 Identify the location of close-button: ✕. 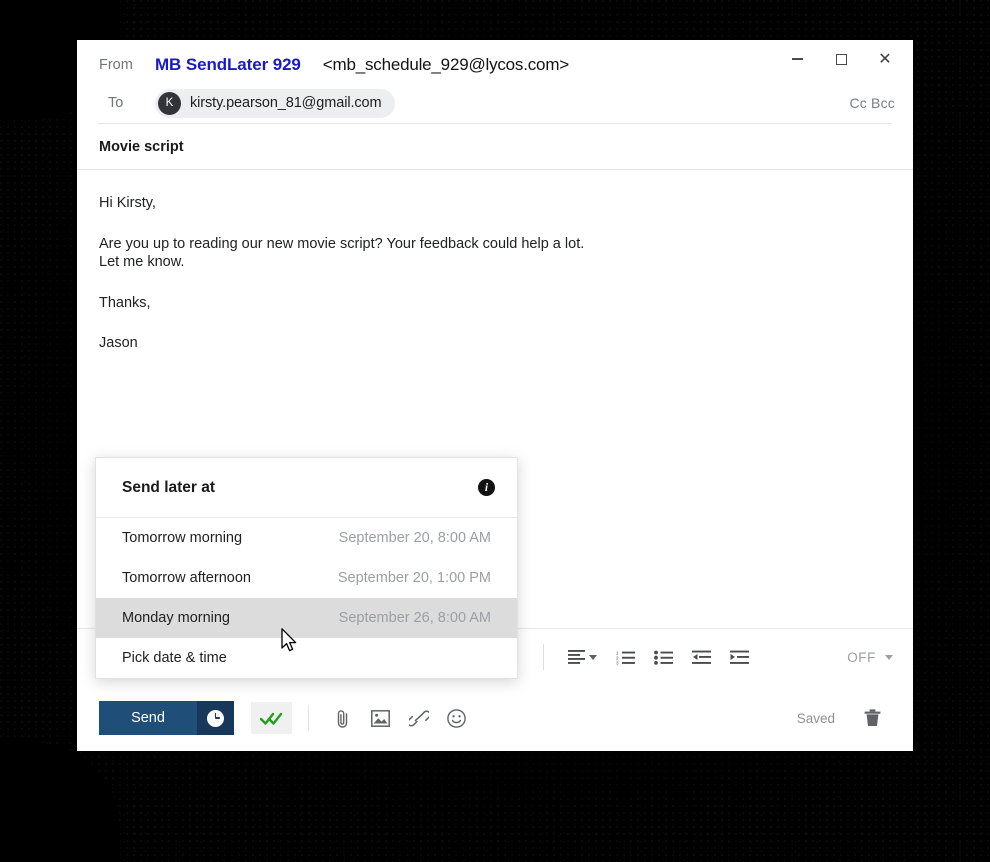
(885, 59).